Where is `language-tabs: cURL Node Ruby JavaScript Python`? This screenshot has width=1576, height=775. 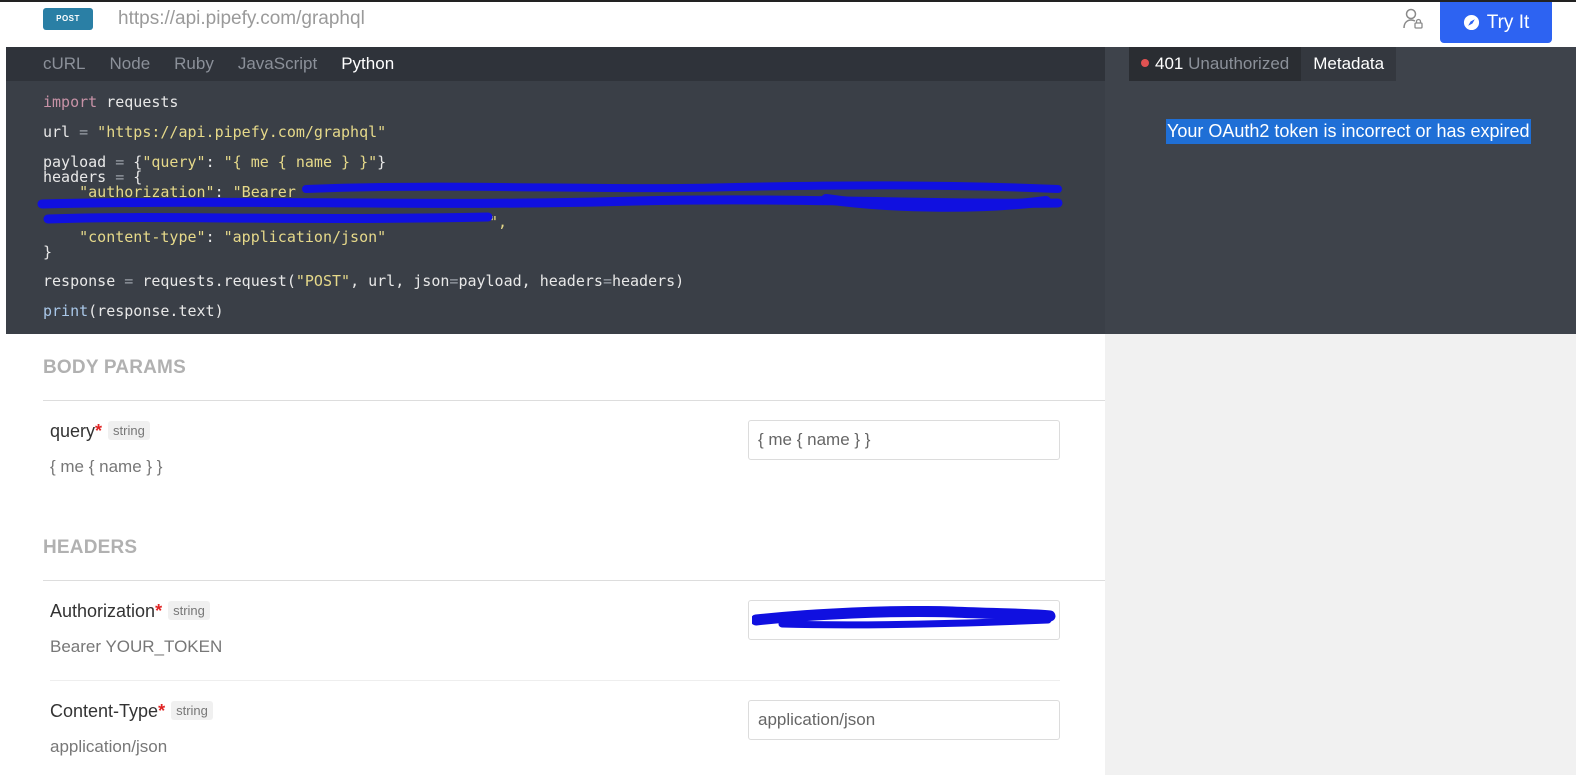 language-tabs: cURL Node Ruby JavaScript Python is located at coordinates (555, 64).